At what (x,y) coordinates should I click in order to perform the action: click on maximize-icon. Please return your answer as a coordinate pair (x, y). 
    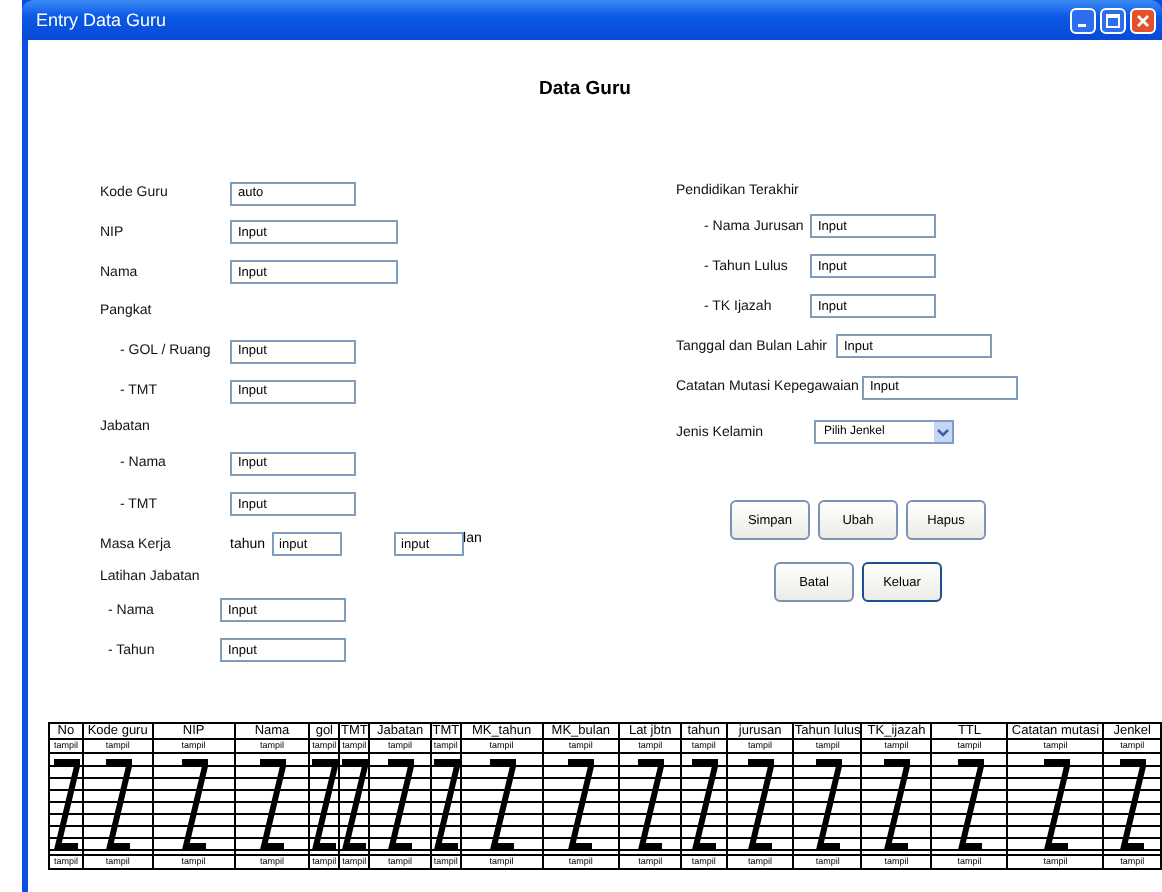
    Looking at the image, I should click on (1113, 20).